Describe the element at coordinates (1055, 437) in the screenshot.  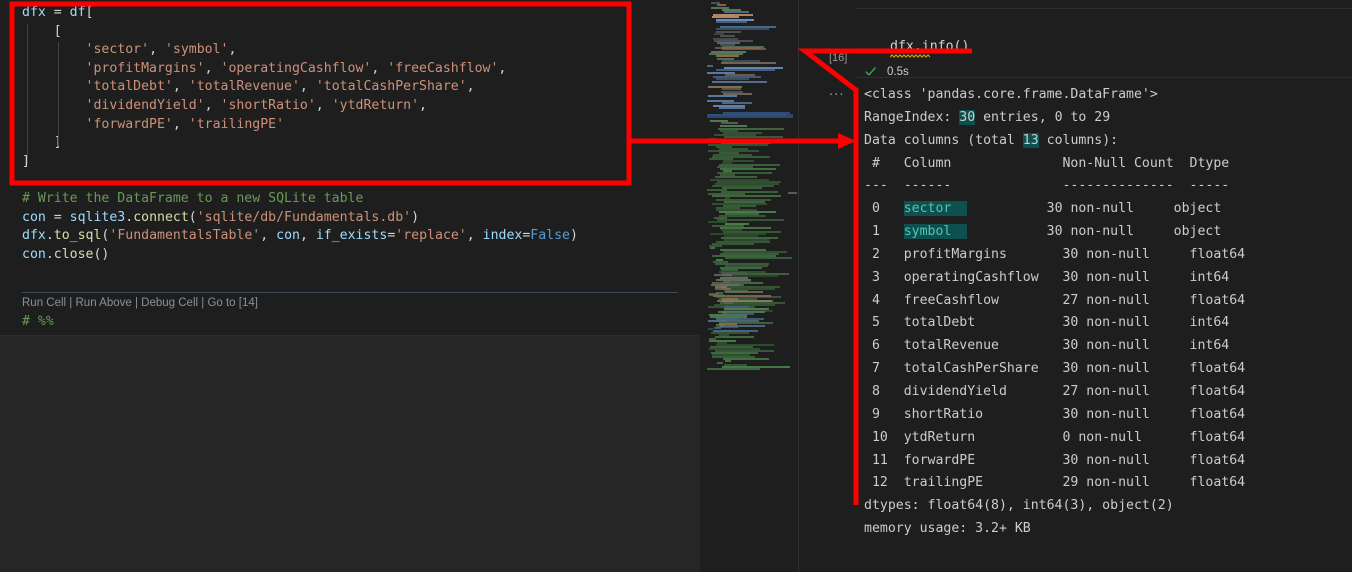
I see `output-text-span: 10 ytdReturn 0 non-null float64` at that location.